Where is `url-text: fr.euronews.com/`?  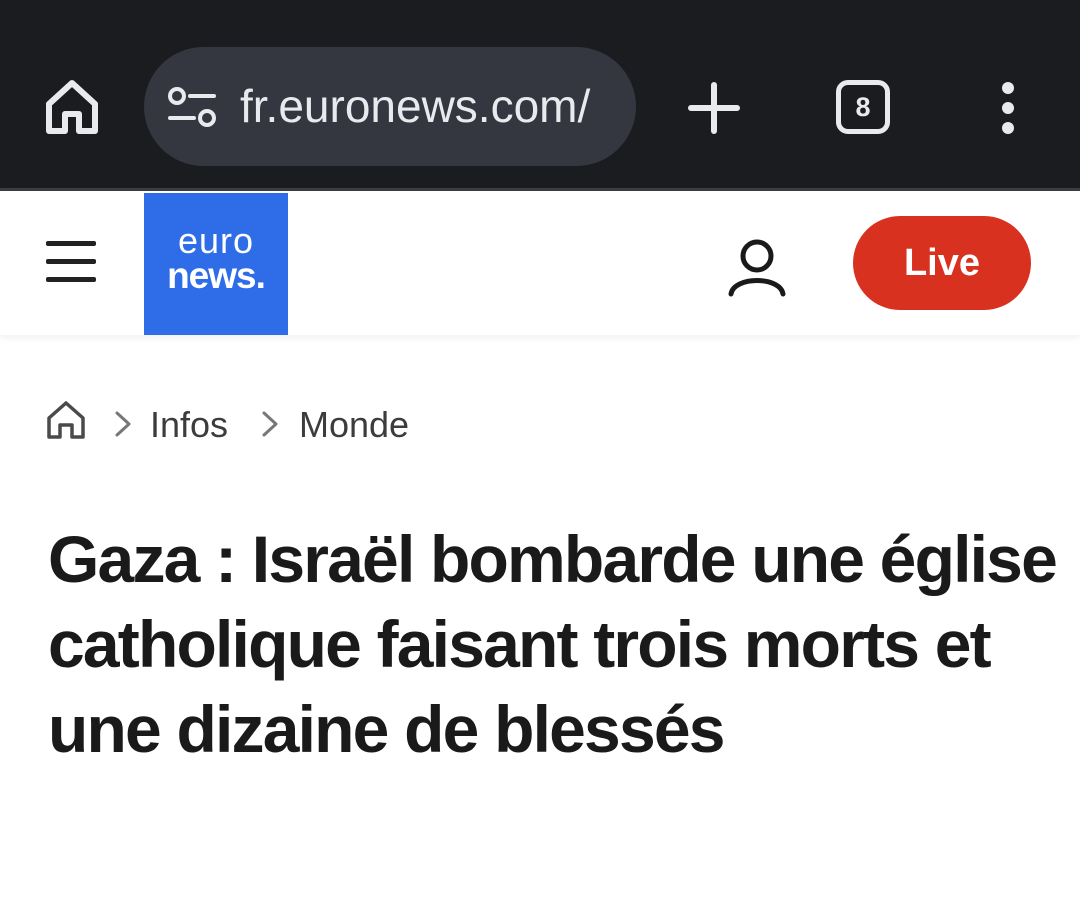 url-text: fr.euronews.com/ is located at coordinates (430, 106).